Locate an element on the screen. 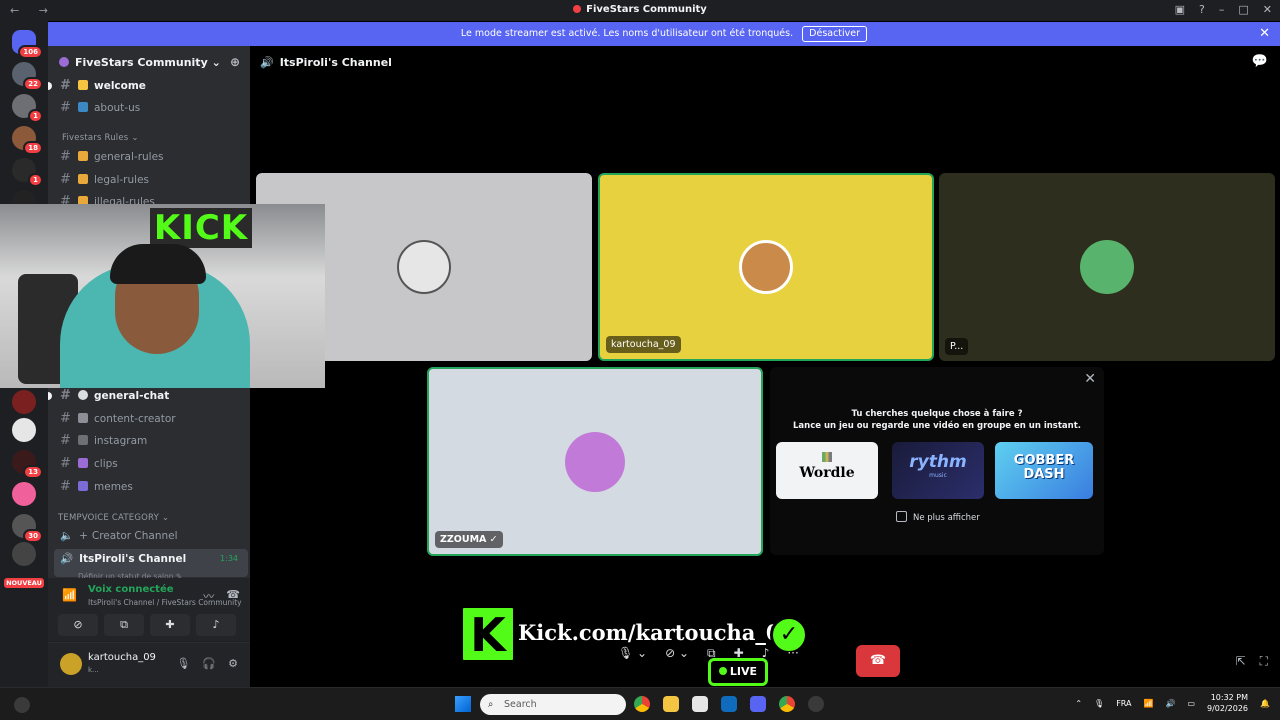 Image resolution: width=1280 pixels, height=720 pixels. taskbar-search: ⌕ Search is located at coordinates (553, 704).